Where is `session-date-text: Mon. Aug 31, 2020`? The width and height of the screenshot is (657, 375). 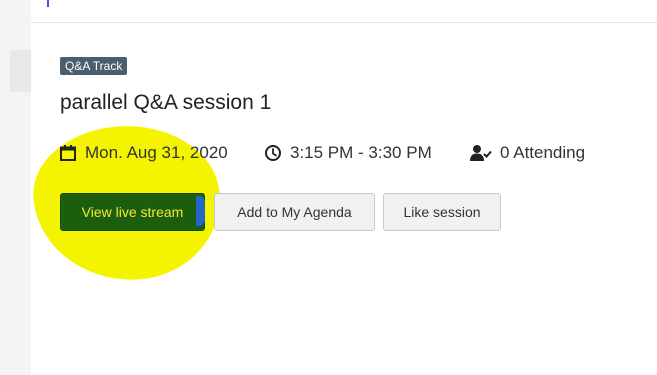
session-date-text: Mon. Aug 31, 2020 is located at coordinates (156, 152).